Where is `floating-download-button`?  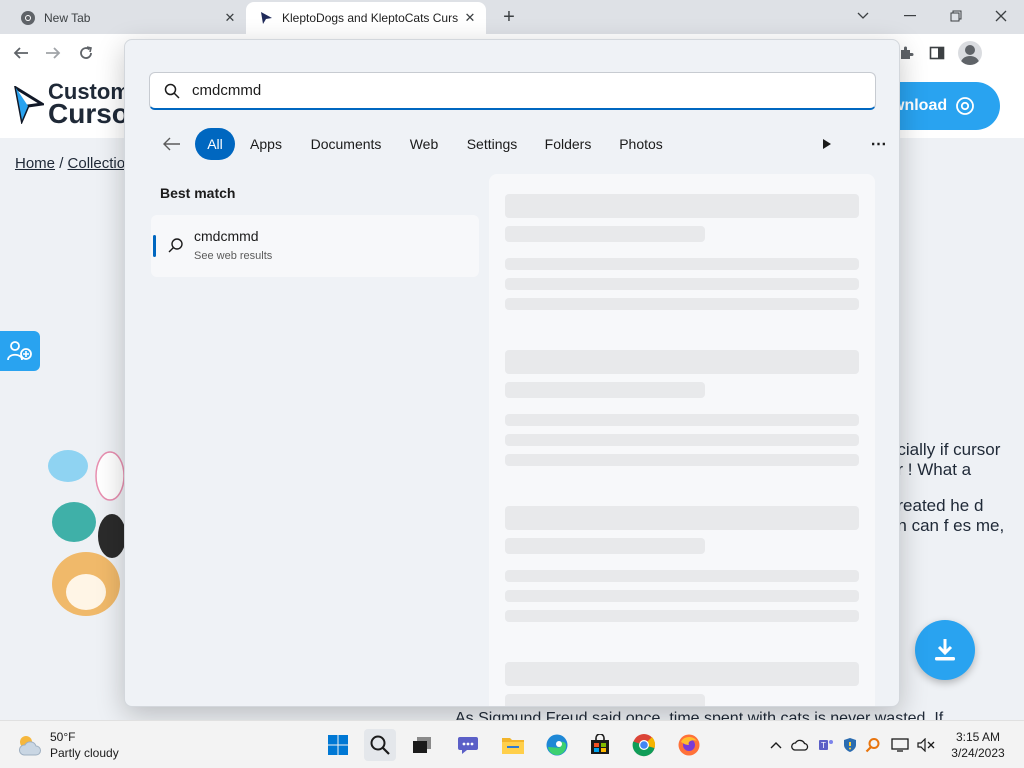
floating-download-button is located at coordinates (945, 650).